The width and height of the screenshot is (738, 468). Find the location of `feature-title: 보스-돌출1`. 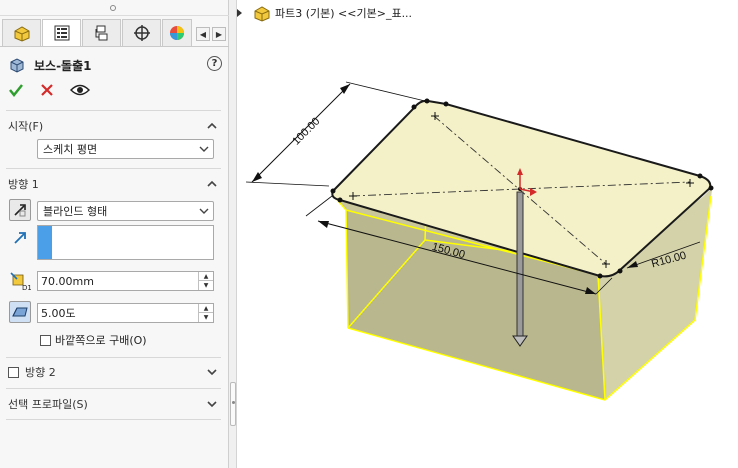

feature-title: 보스-돌출1 is located at coordinates (63, 65).